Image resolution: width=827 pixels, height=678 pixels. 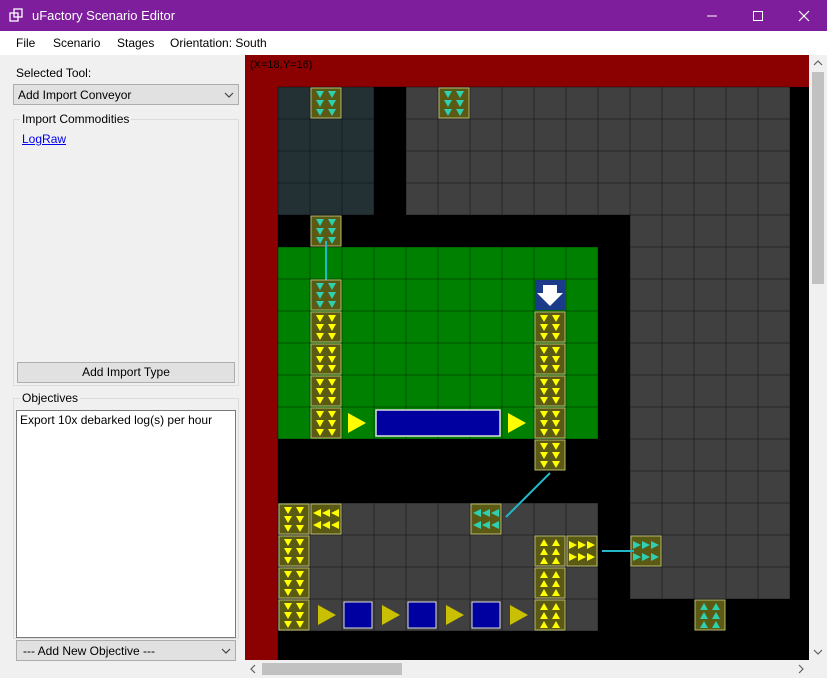 What do you see at coordinates (135, 43) in the screenshot?
I see `menu-stages: Stages` at bounding box center [135, 43].